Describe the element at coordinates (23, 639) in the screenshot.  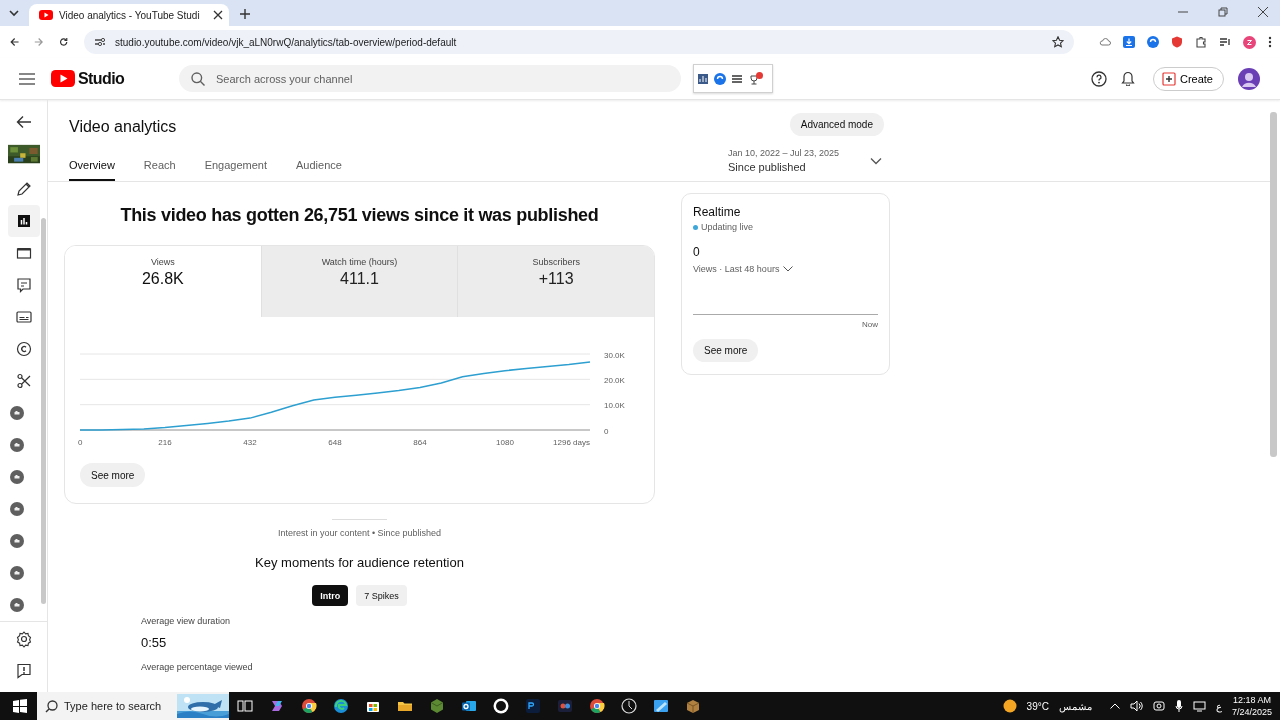
I see `settings-icon` at that location.